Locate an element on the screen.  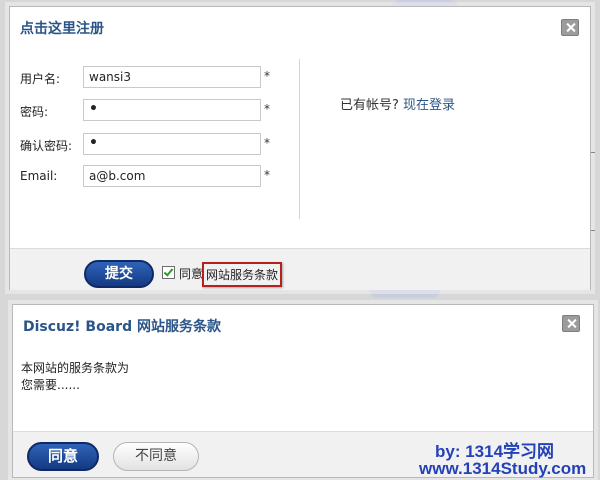
terms-link: 网站服务条款 is located at coordinates (242, 274).